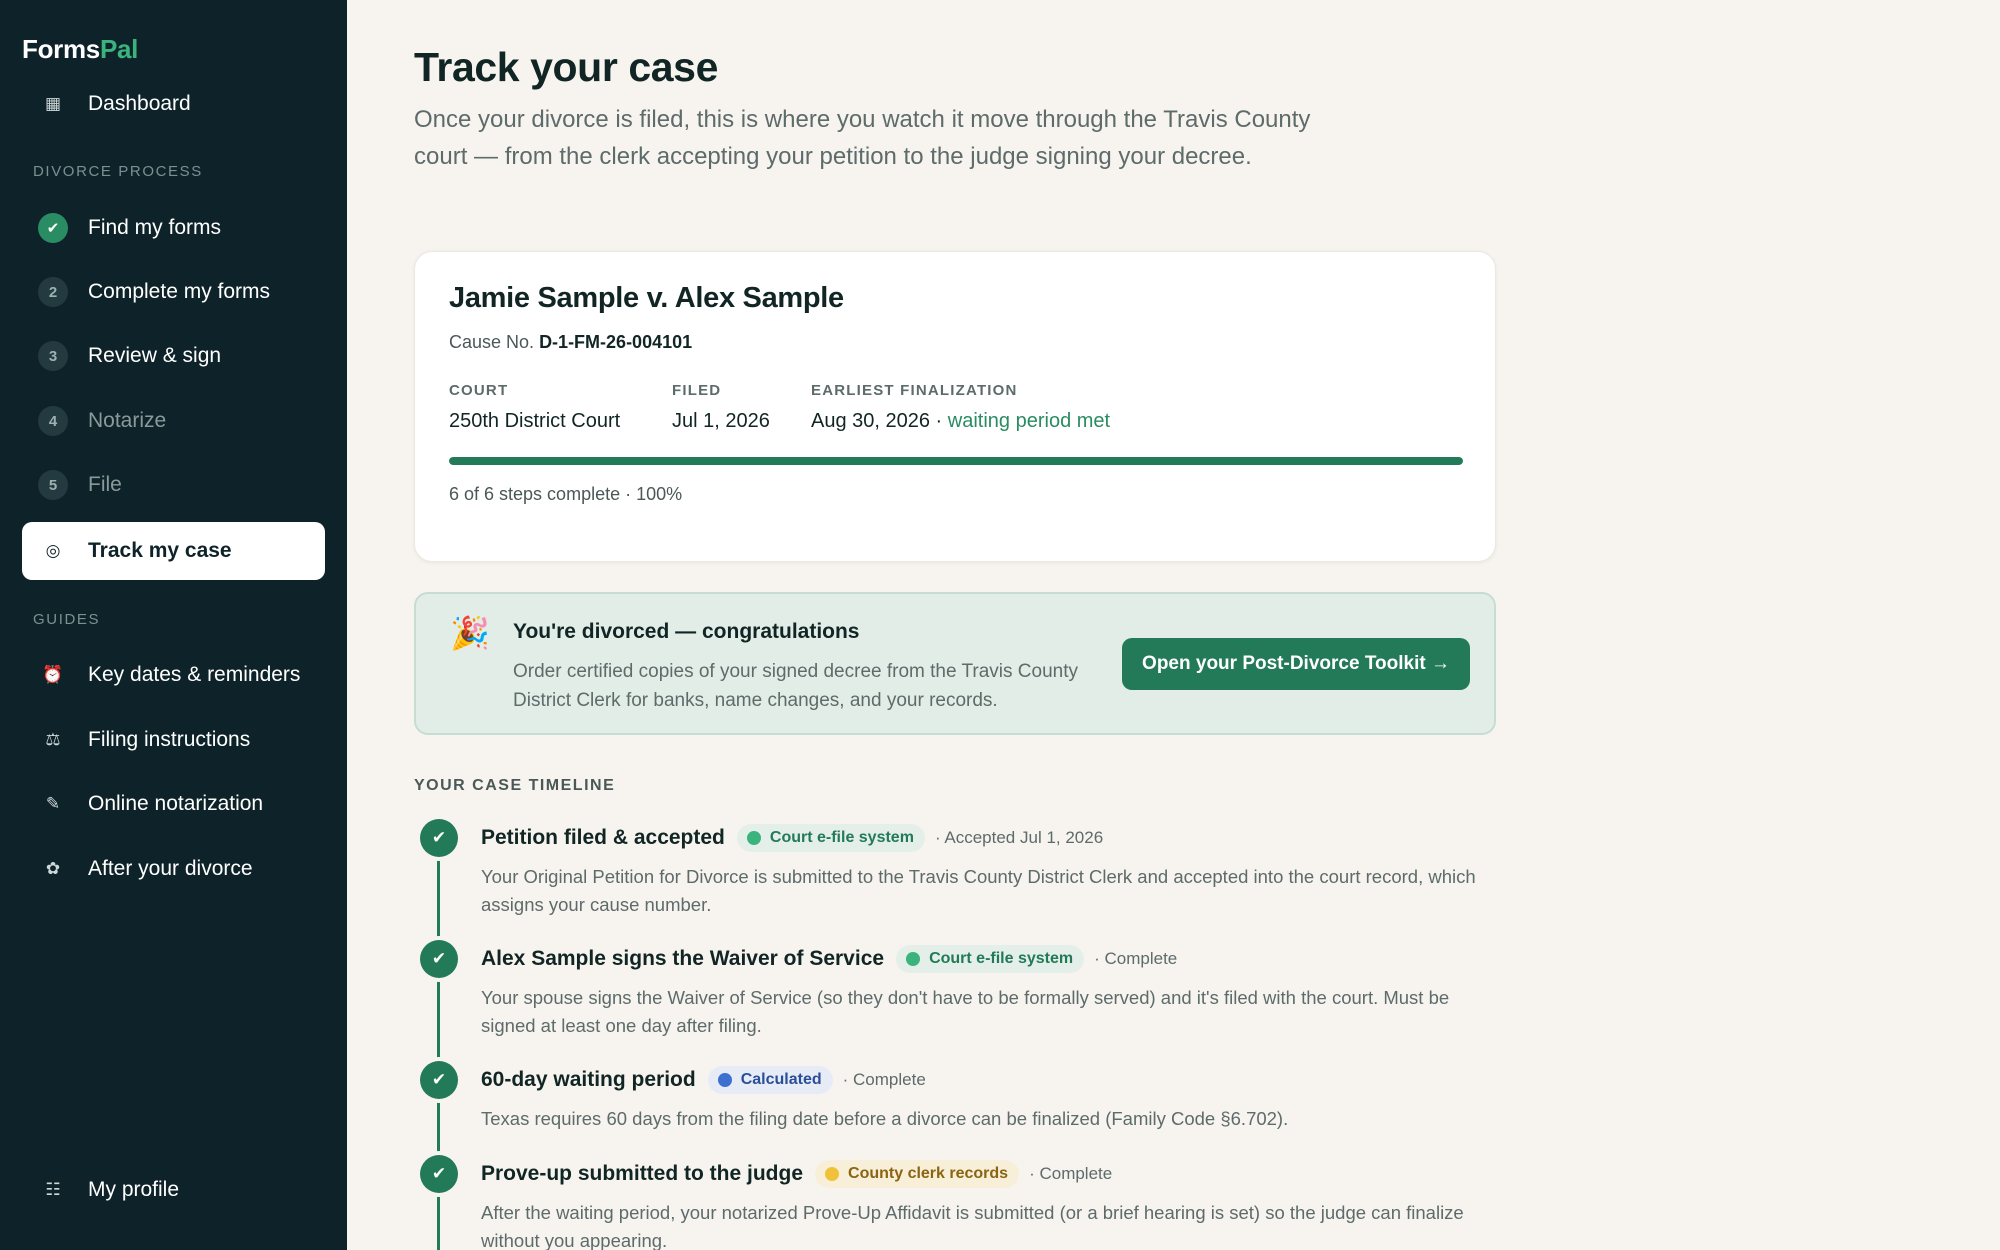  I want to click on progress-text: 6 of 6 steps complete · 100%, so click(566, 494).